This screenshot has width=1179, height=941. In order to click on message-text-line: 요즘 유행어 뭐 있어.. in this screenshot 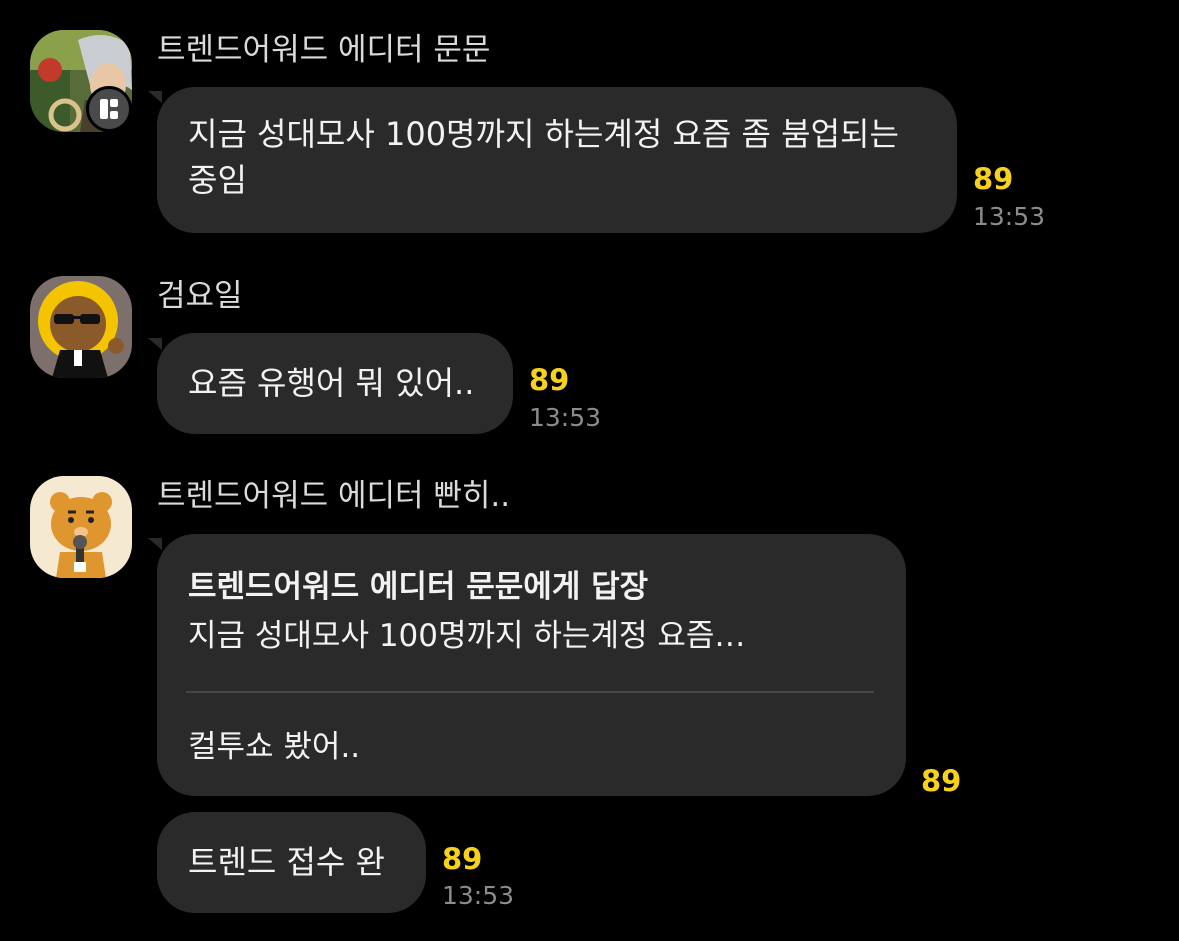, I will do `click(331, 383)`.